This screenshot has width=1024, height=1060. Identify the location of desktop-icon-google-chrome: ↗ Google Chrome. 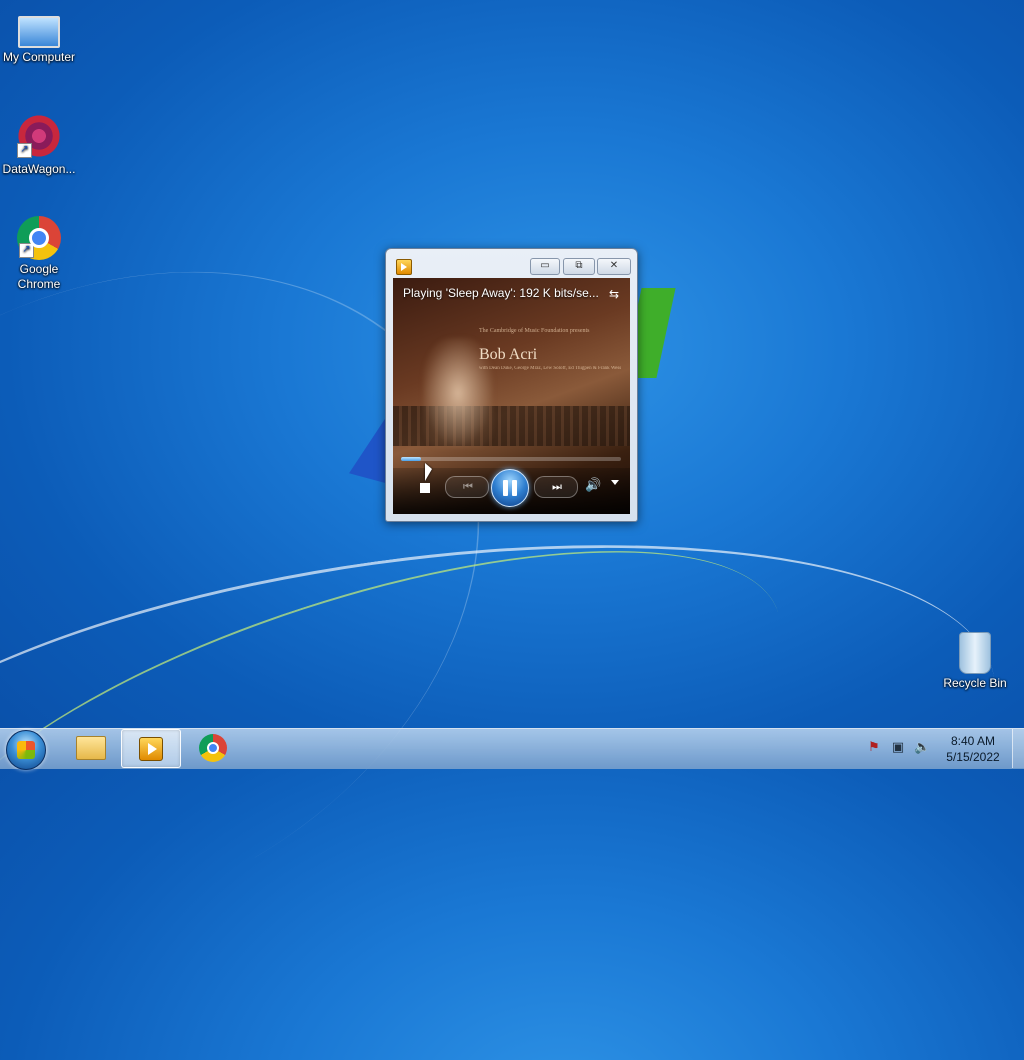
(39, 254).